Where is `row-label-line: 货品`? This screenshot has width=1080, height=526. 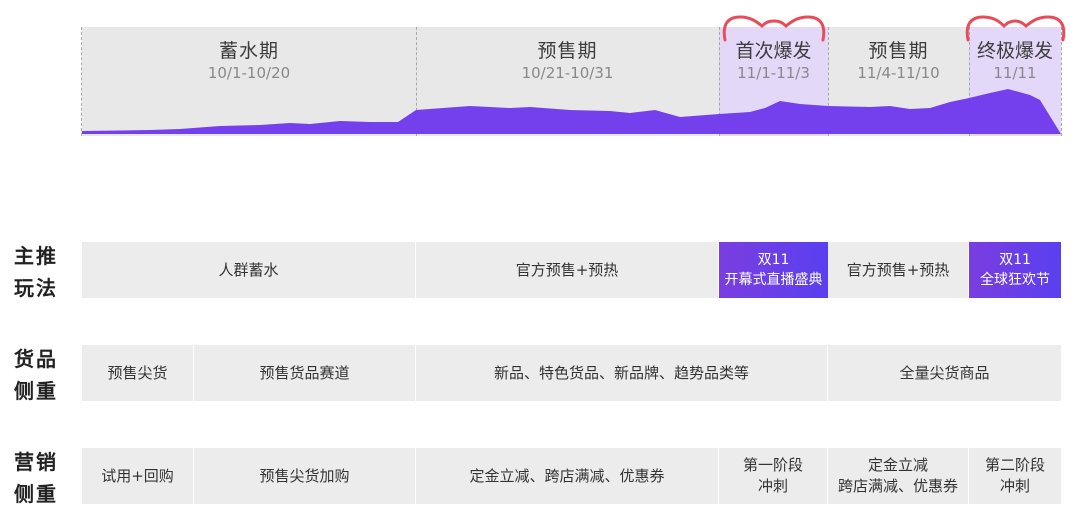 row-label-line: 货品 is located at coordinates (36, 359).